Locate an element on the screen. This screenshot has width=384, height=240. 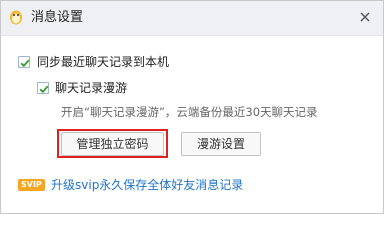
manage-password-button: 管理独立密码 is located at coordinates (112, 144).